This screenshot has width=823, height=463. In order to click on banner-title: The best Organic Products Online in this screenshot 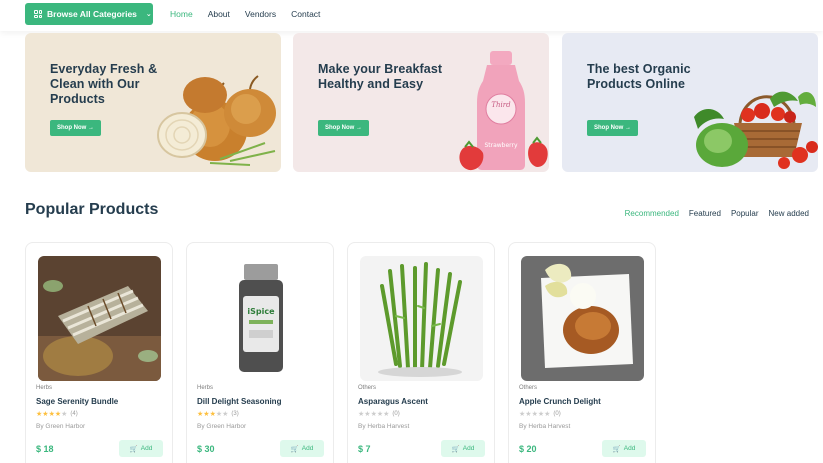, I will do `click(639, 76)`.